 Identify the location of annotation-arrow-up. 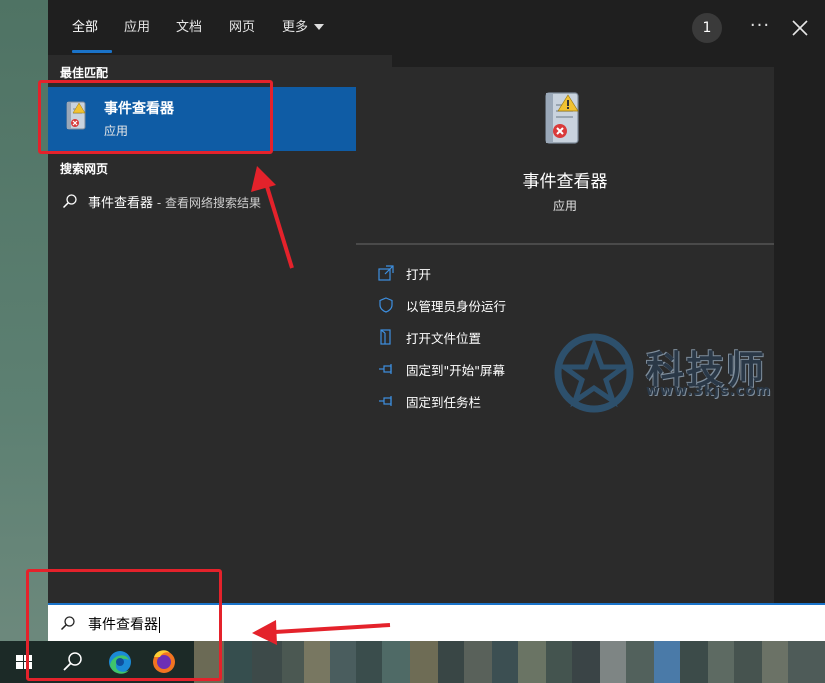
(278, 224).